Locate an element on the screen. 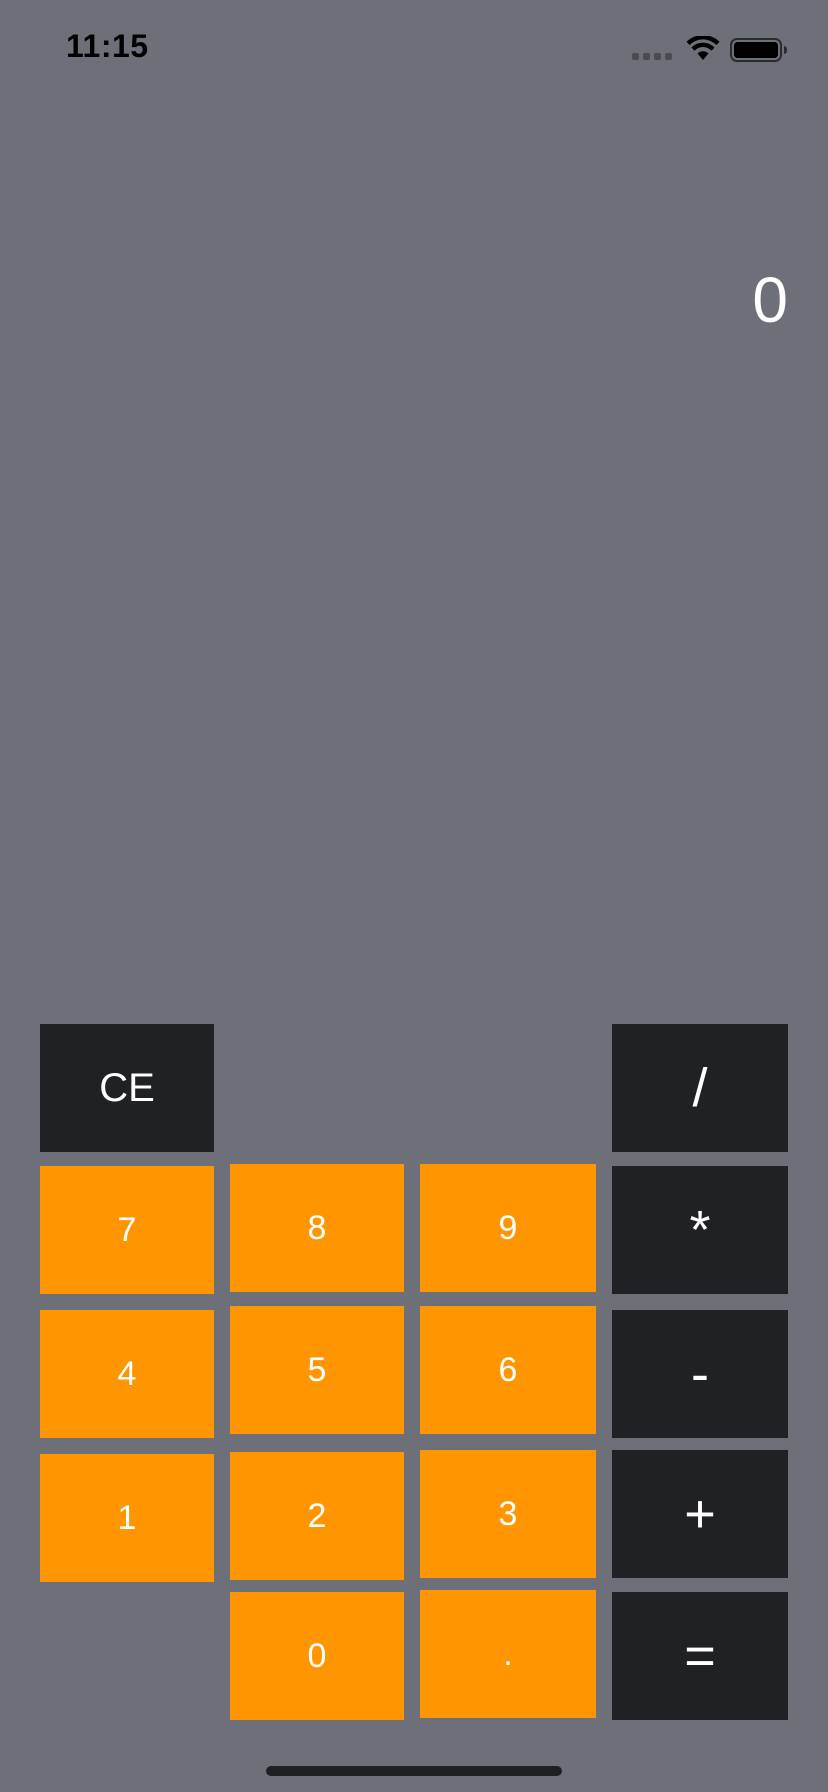 This screenshot has height=1792, width=828. digit-3-button: 3 is located at coordinates (508, 1514).